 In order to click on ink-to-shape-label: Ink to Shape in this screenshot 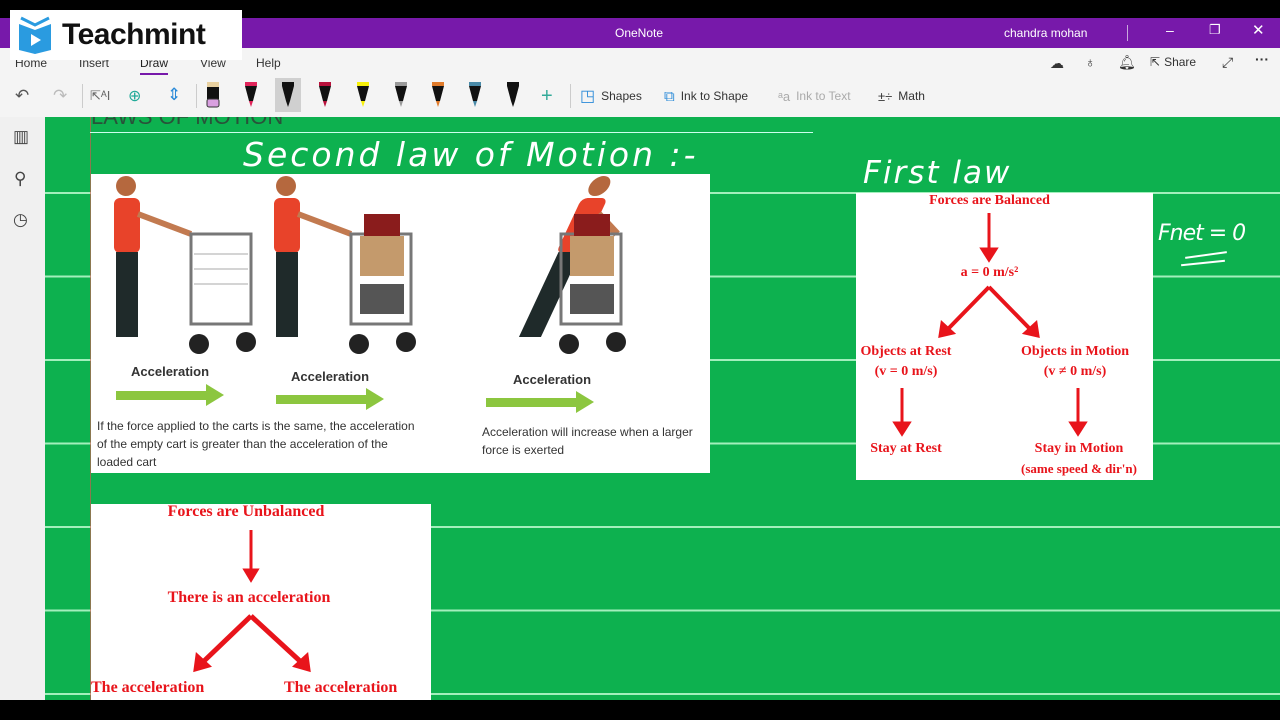, I will do `click(714, 96)`.